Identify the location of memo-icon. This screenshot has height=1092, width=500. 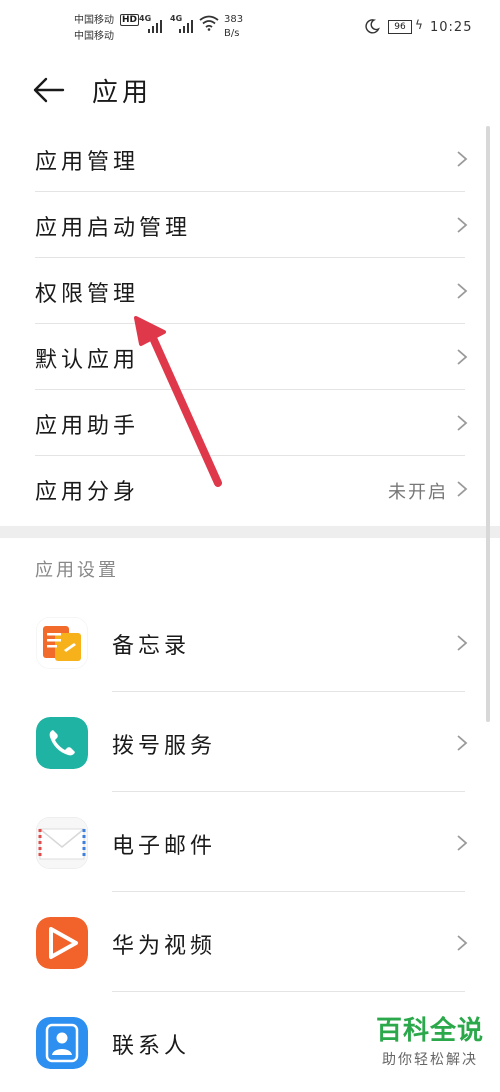
(62, 643).